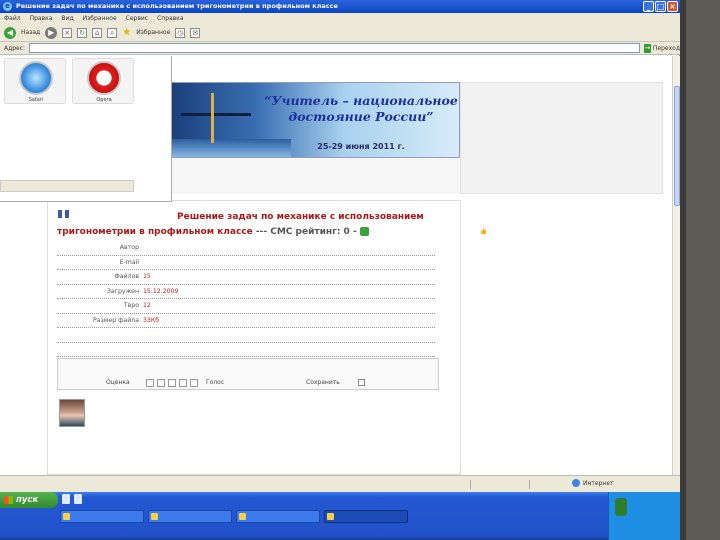 Image resolution: width=720 pixels, height=540 pixels. What do you see at coordinates (323, 382) in the screenshot?
I see `save-label: Сохранить` at bounding box center [323, 382].